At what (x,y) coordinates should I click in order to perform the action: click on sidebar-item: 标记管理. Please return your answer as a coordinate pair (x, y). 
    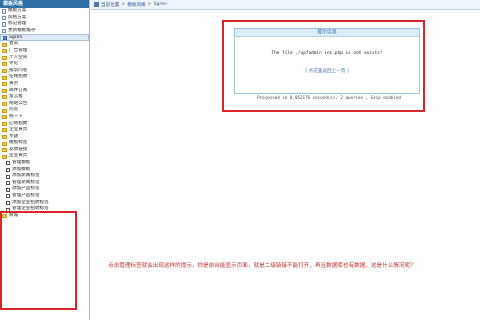
    Looking at the image, I should click on (44, 24).